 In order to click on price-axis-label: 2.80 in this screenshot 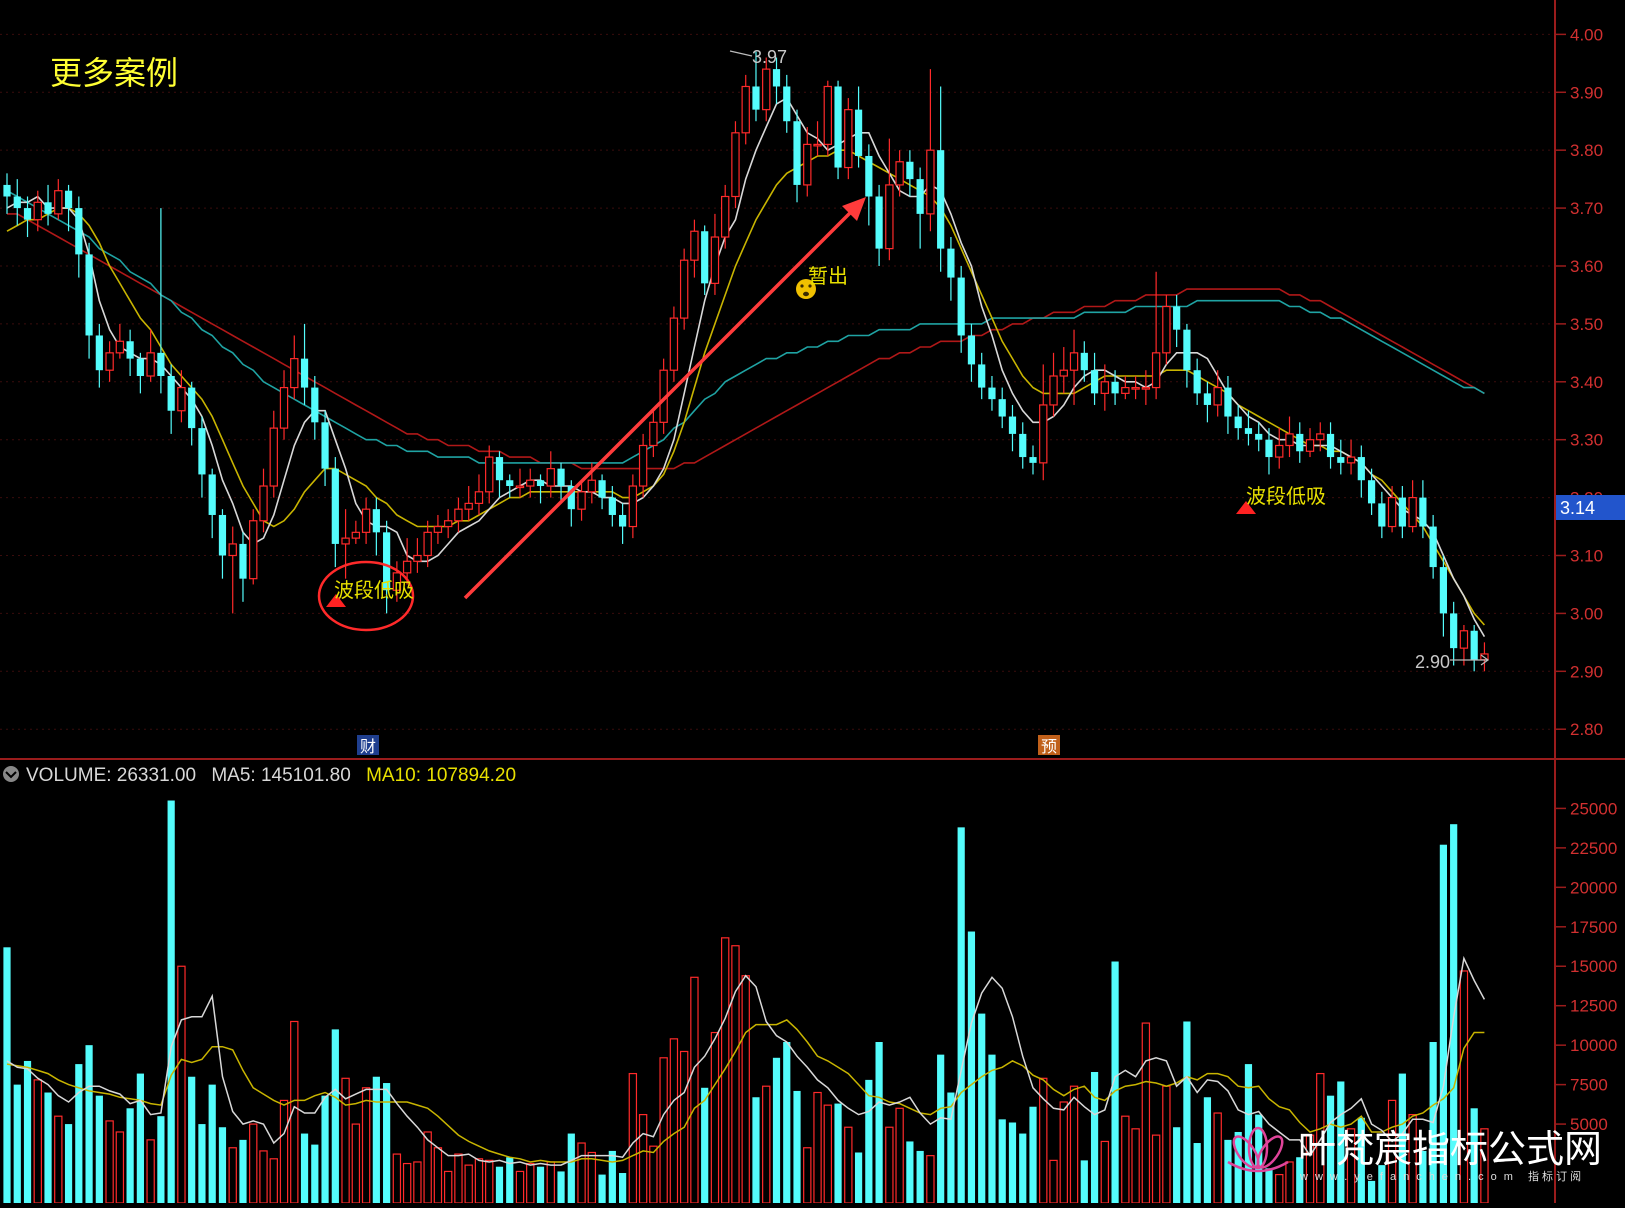, I will do `click(1586, 729)`.